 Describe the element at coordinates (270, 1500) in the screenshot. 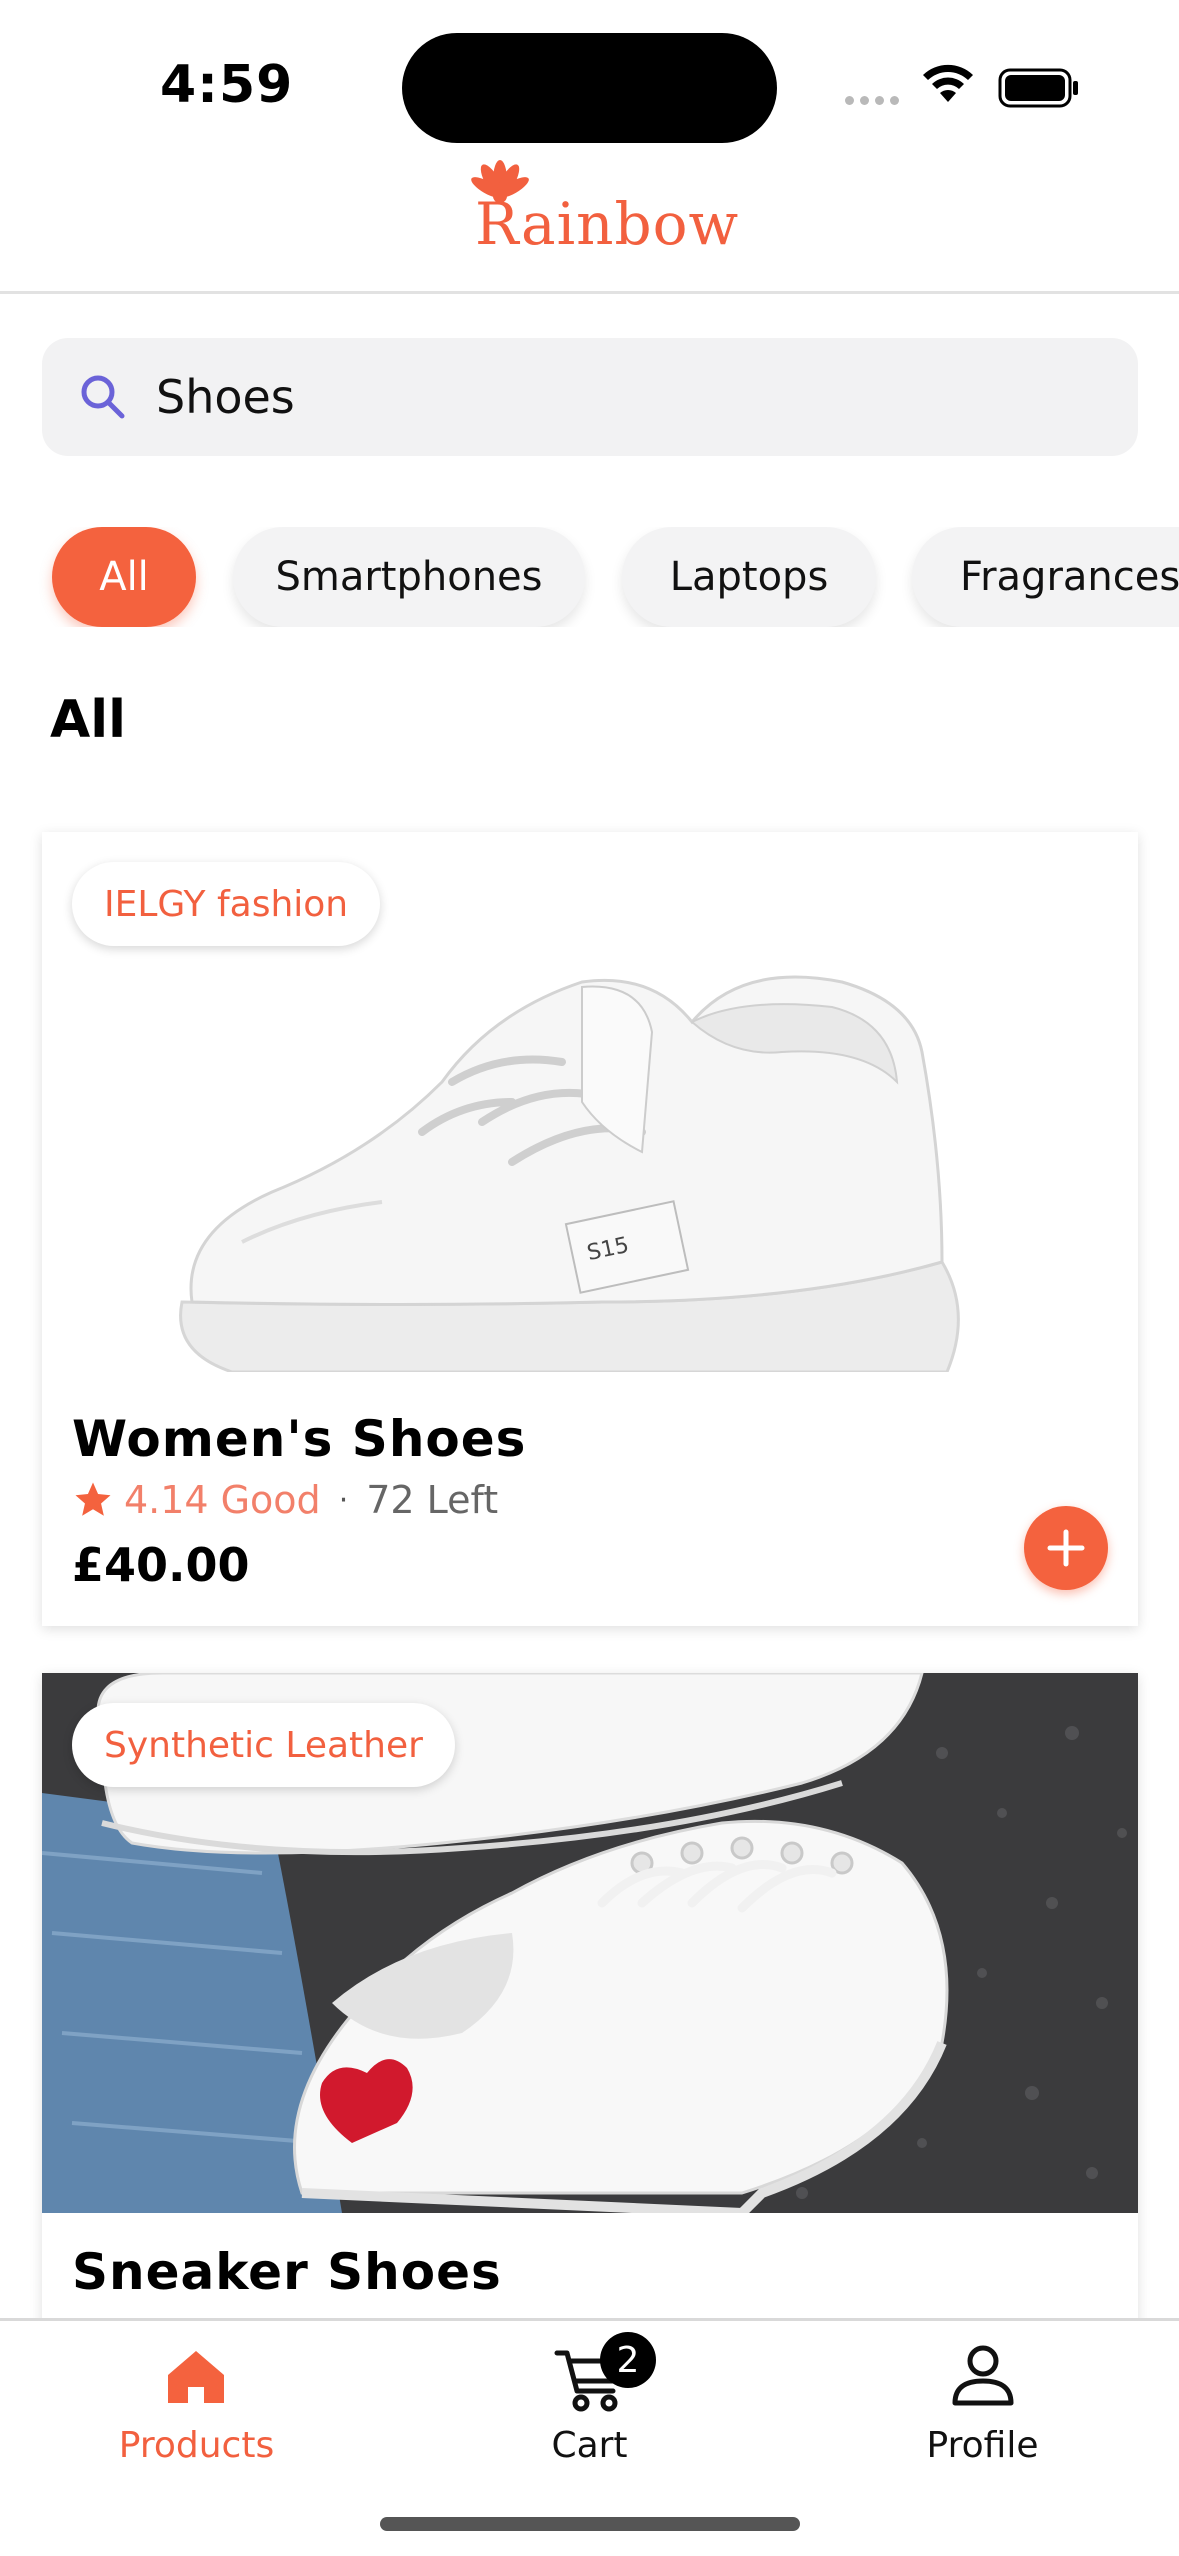

I see `product-rating-label: Good` at that location.